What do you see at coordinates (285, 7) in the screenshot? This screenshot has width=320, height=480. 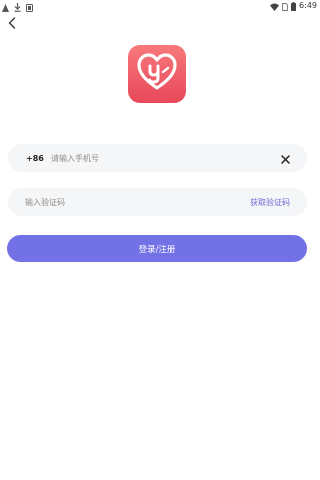 I see `sim-icon` at bounding box center [285, 7].